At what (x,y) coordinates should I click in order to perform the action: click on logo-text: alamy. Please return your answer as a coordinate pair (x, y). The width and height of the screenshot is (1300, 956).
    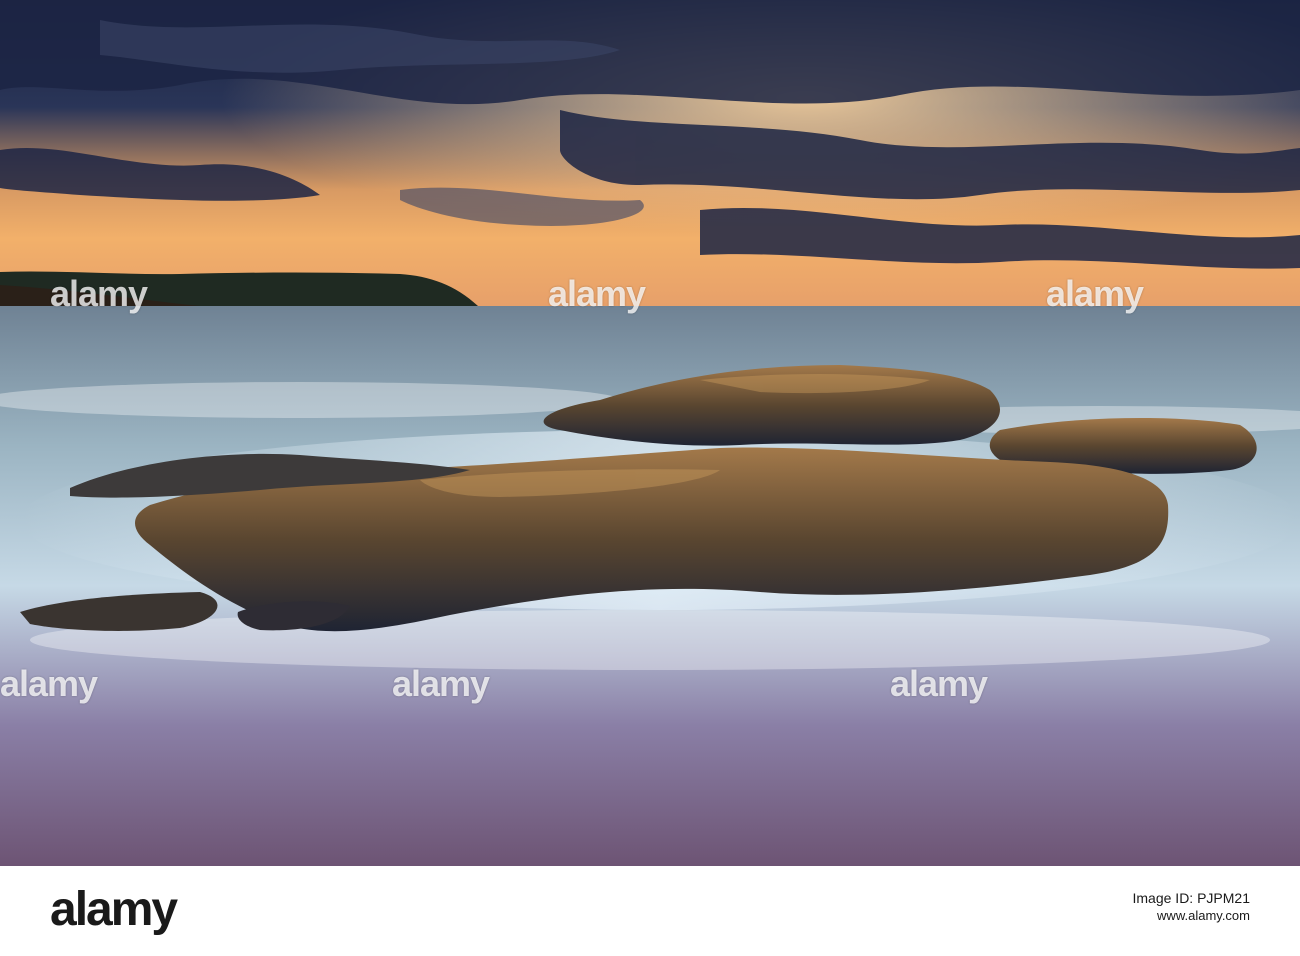
    Looking at the image, I should click on (114, 909).